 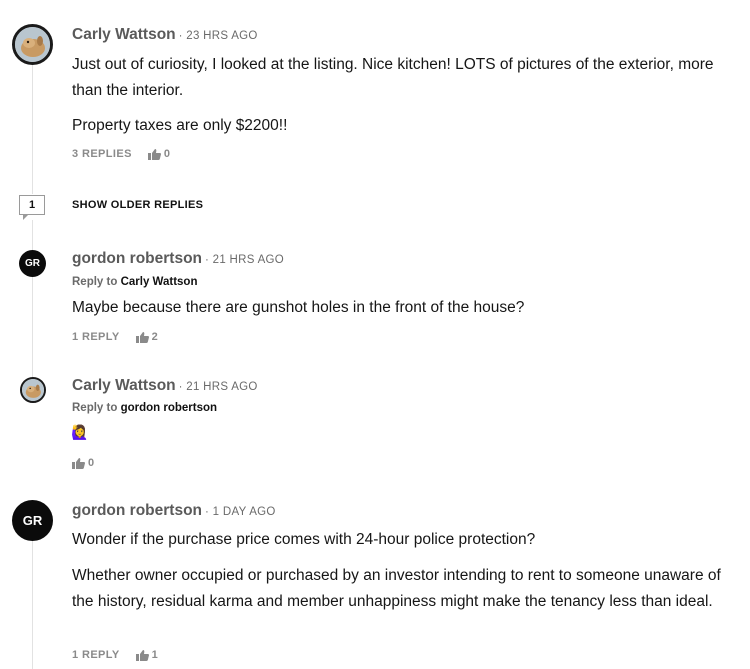 I want to click on replies-link: 3 REPLIES, so click(x=102, y=154).